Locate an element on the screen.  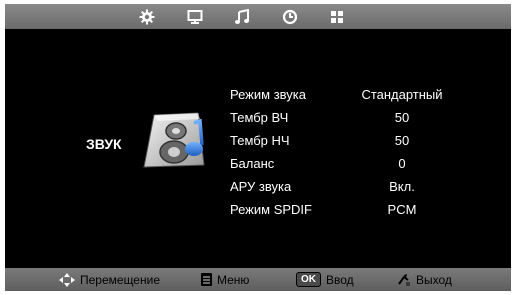
setting-value: PCM is located at coordinates (402, 209).